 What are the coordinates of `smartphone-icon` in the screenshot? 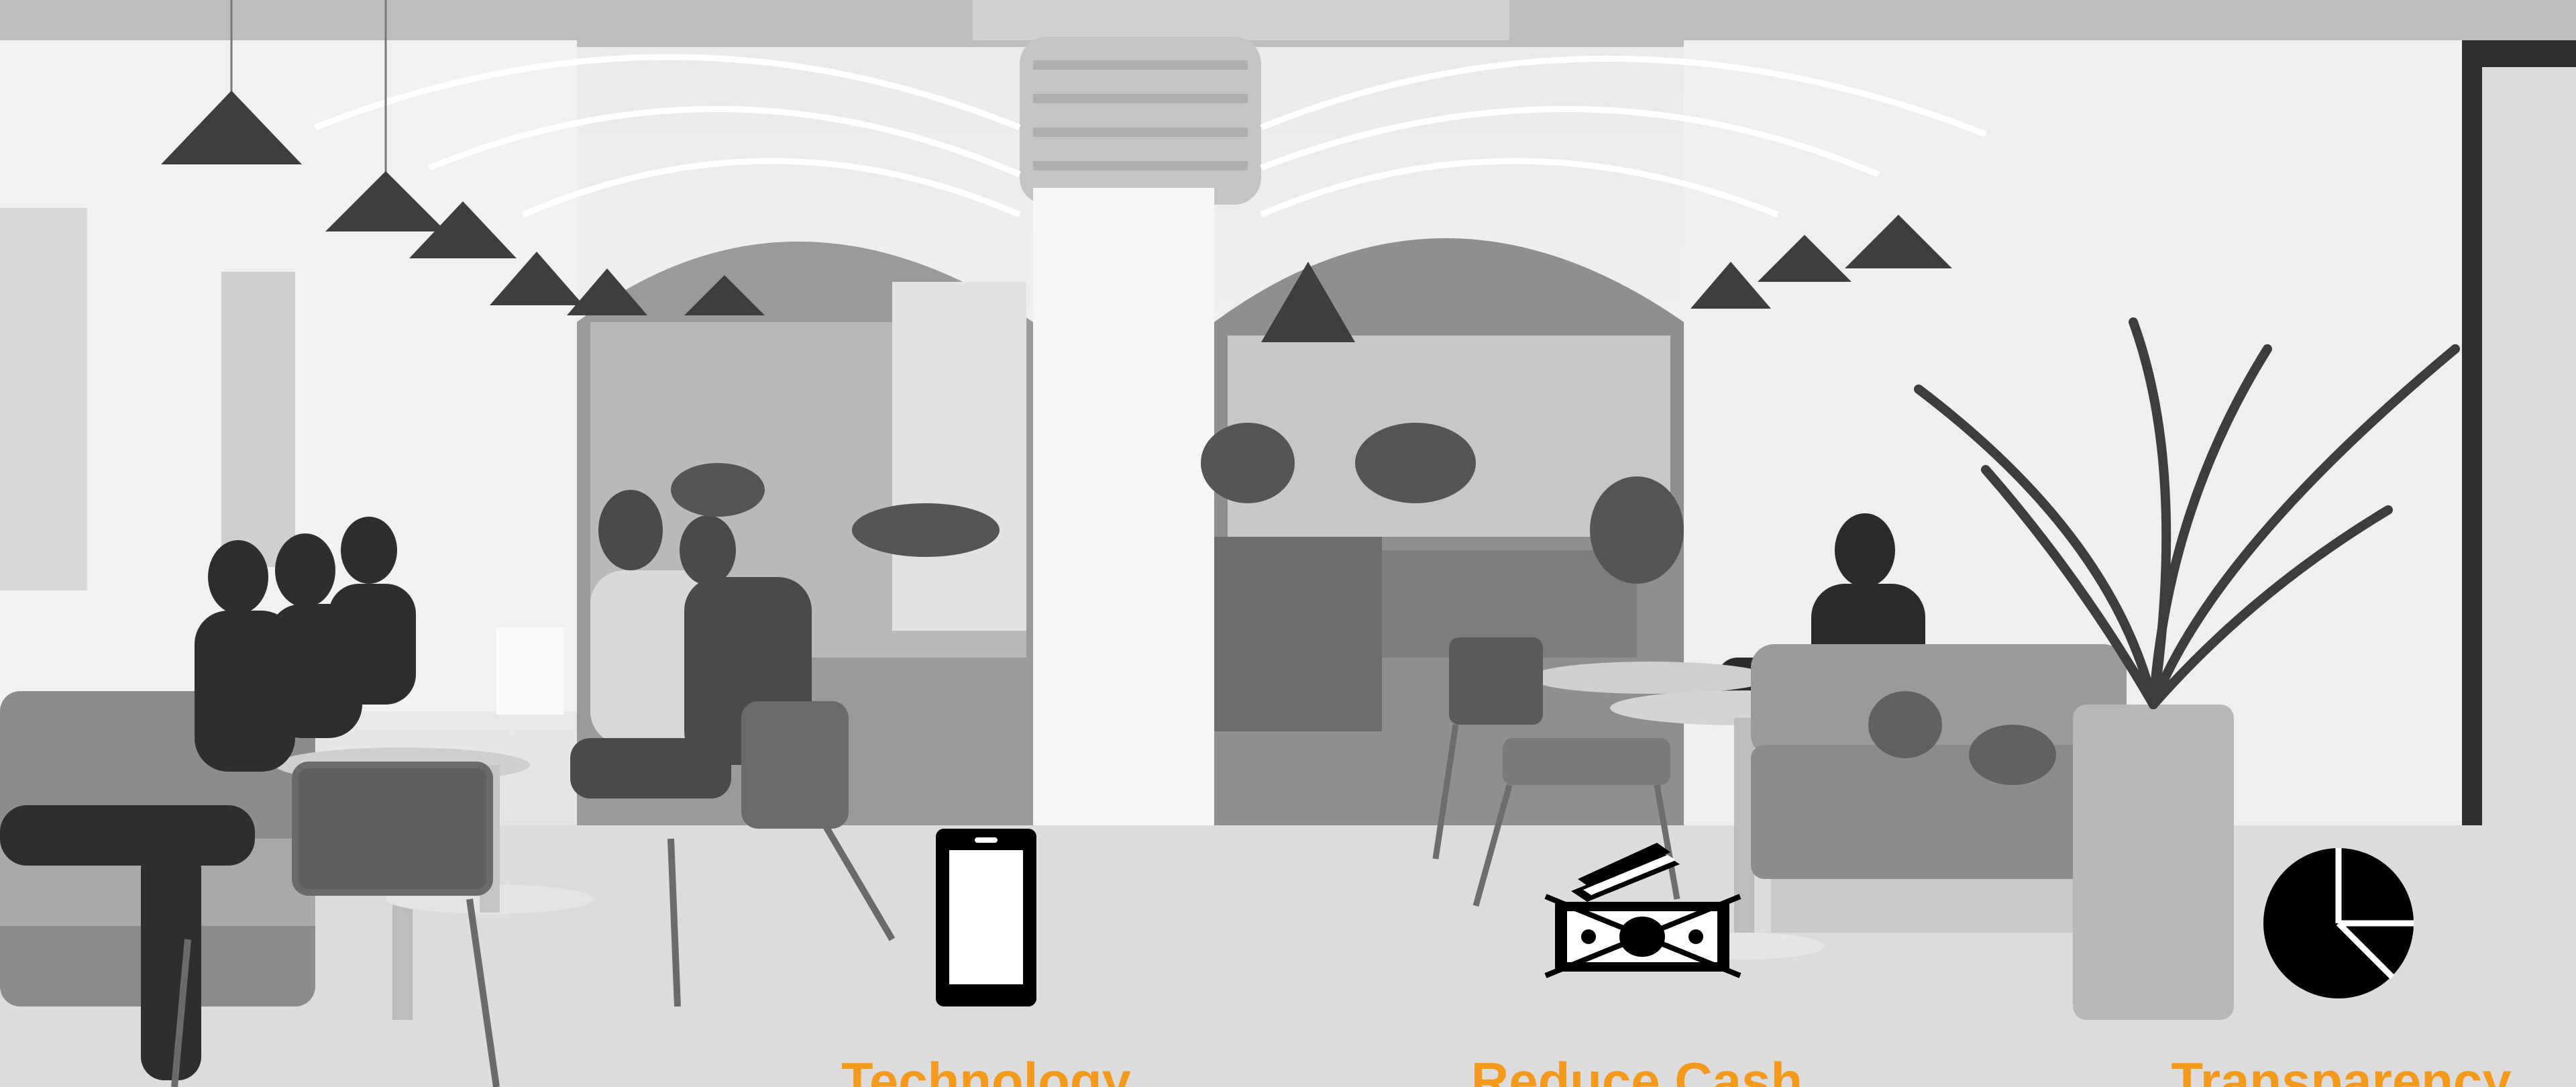 It's located at (986, 917).